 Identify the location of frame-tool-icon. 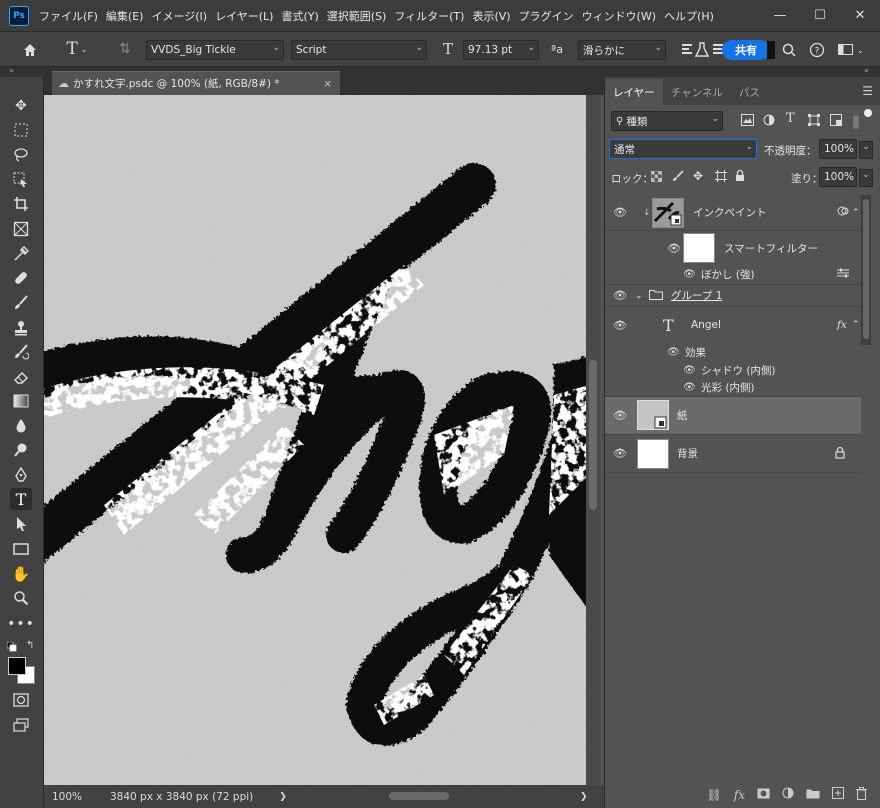
(21, 229).